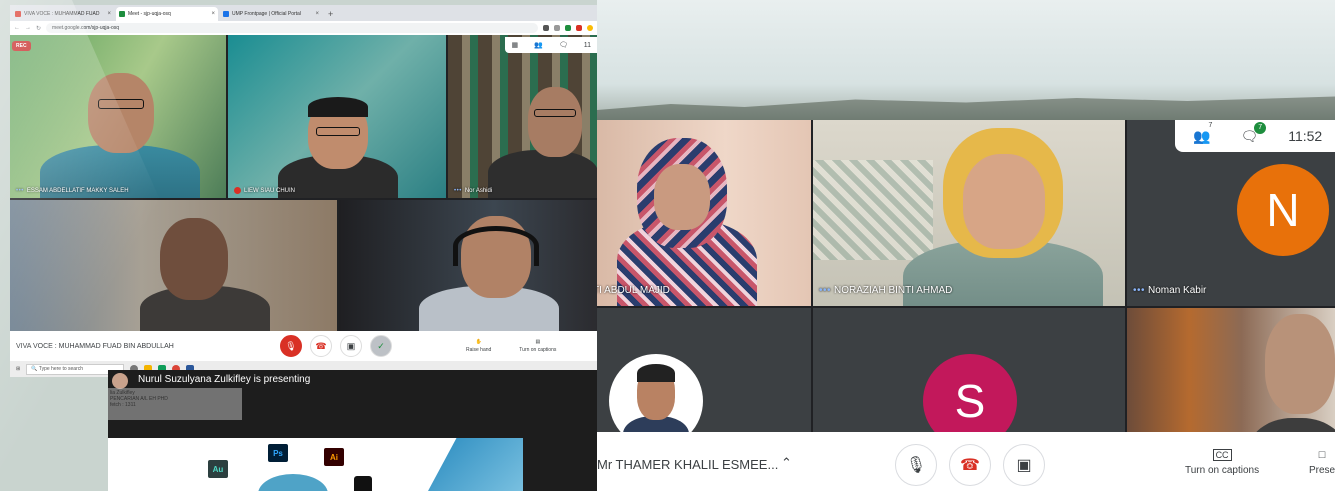  I want to click on microphone-button: 🎙, so click(916, 465).